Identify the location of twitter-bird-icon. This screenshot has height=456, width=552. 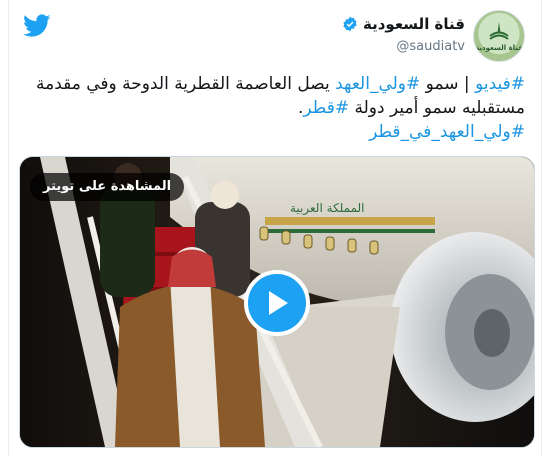
(37, 26).